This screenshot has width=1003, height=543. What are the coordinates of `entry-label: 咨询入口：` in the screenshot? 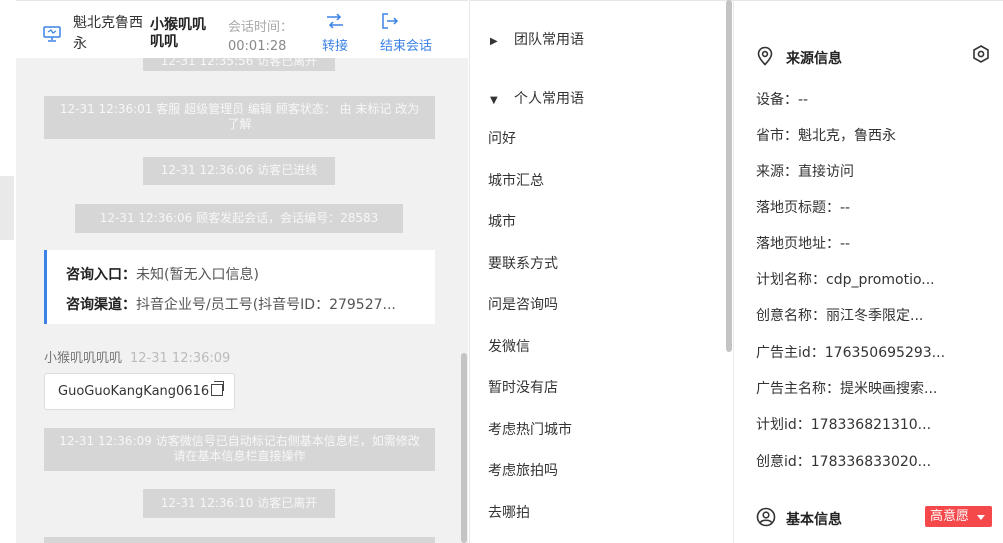 It's located at (101, 275).